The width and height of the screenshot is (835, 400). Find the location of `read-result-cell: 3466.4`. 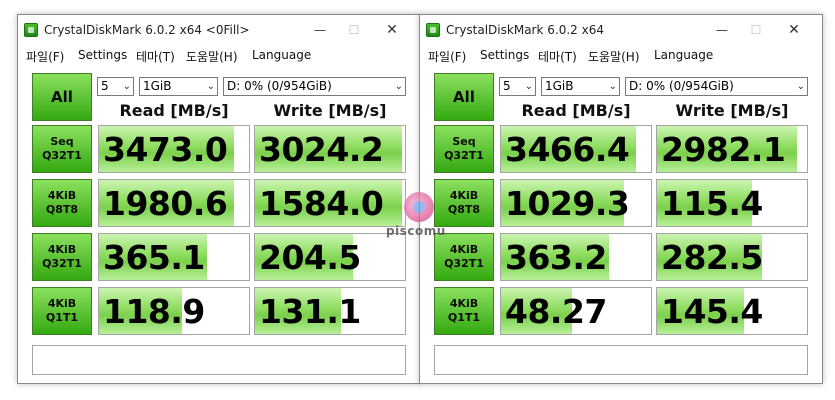

read-result-cell: 3466.4 is located at coordinates (576, 149).